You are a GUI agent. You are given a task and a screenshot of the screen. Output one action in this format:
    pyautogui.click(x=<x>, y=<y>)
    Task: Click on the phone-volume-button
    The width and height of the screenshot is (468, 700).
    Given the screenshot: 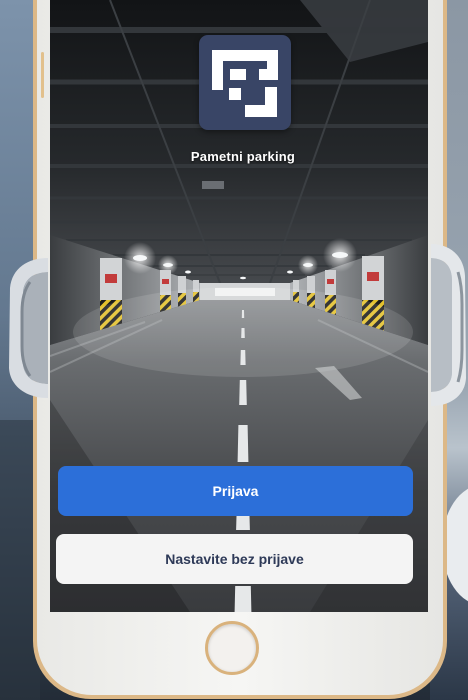 What is the action you would take?
    pyautogui.click(x=42, y=75)
    